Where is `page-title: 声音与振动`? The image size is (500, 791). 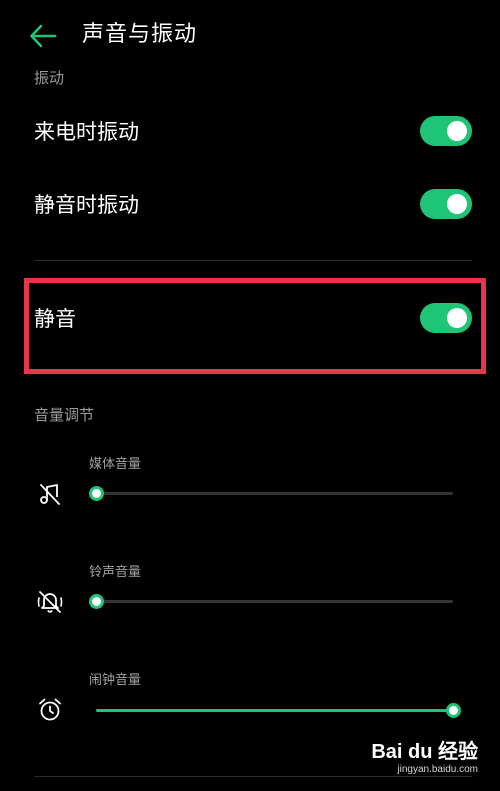
page-title: 声音与振动 is located at coordinates (140, 34).